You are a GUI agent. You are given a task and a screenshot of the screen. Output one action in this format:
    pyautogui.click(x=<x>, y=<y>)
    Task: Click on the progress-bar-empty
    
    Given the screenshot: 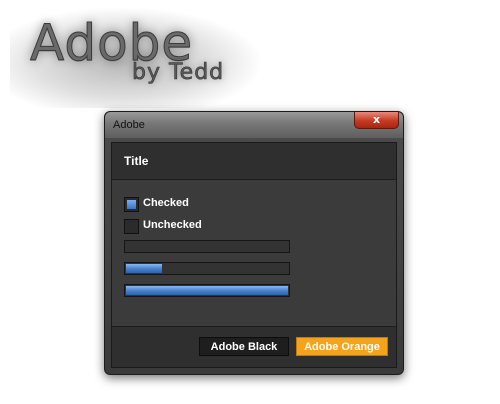 What is the action you would take?
    pyautogui.click(x=207, y=246)
    